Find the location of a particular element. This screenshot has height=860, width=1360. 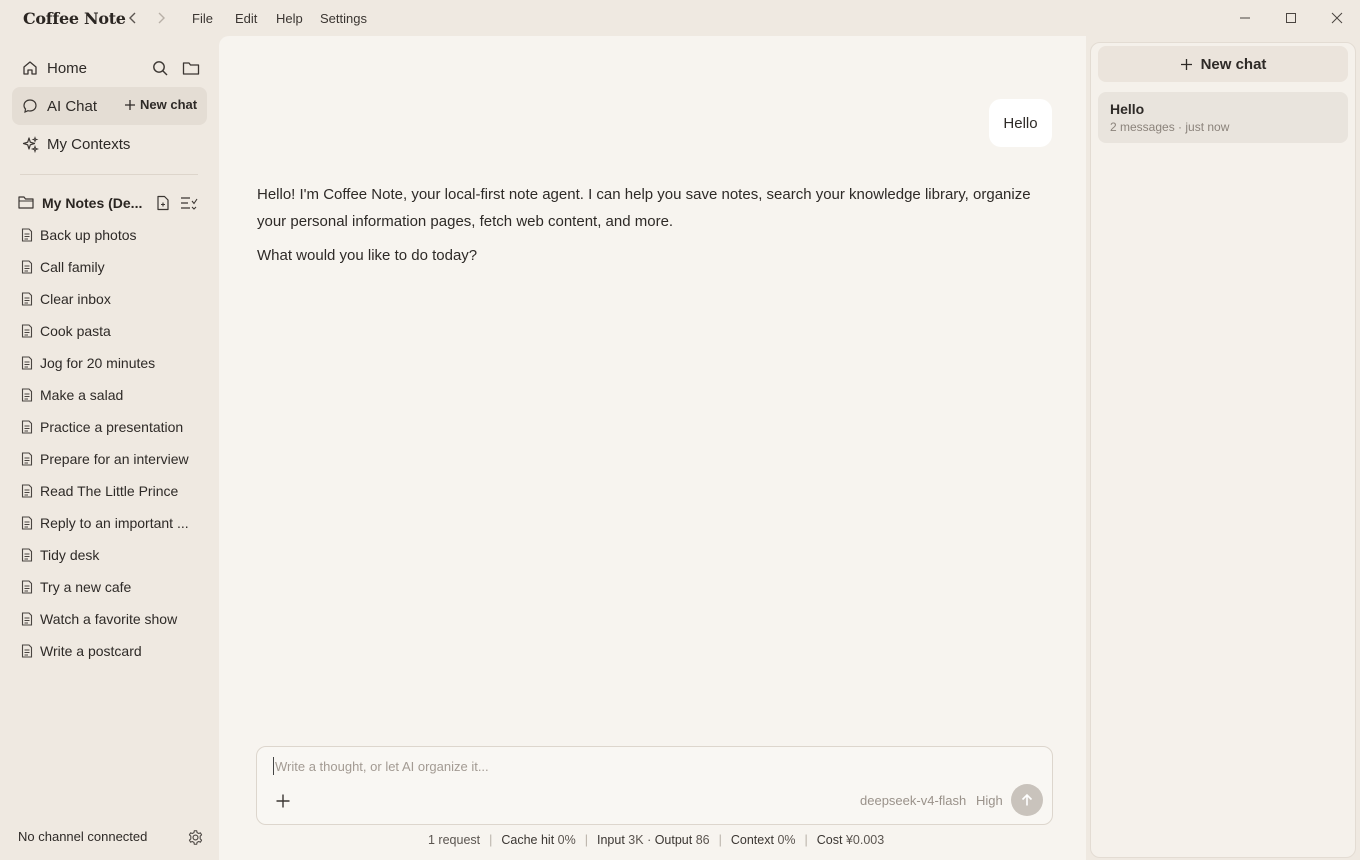

sidebar-item-my-contexts: My Contexts is located at coordinates (109, 144).